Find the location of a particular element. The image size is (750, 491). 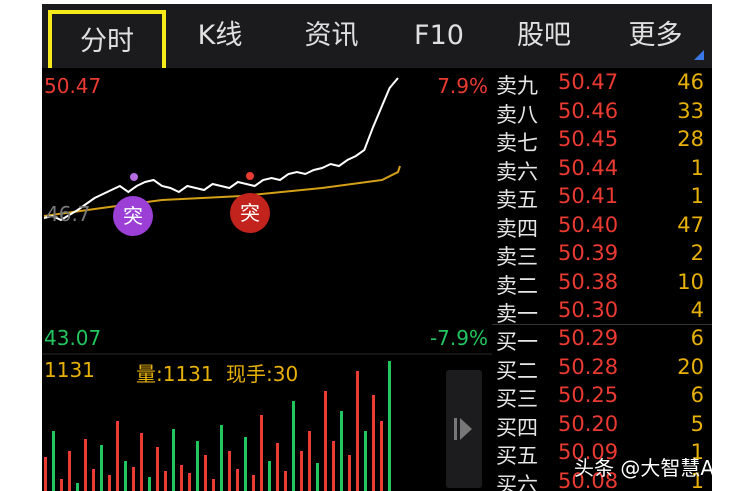

buy-price: 50.20 is located at coordinates (588, 423).